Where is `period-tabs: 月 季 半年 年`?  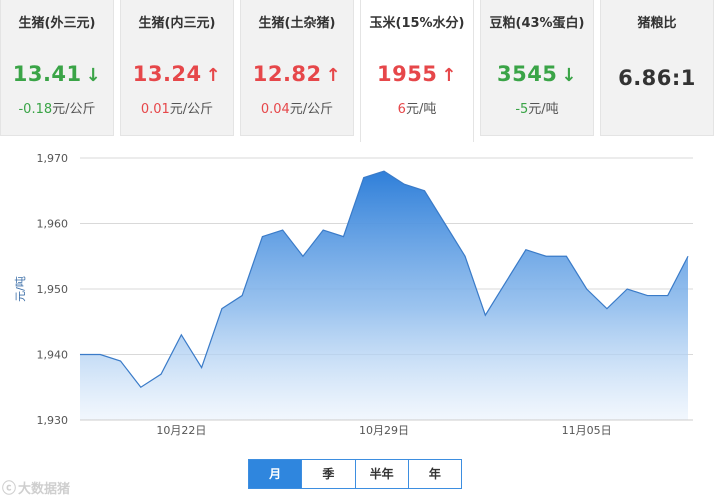
period-tabs: 月 季 半年 年 is located at coordinates (355, 474).